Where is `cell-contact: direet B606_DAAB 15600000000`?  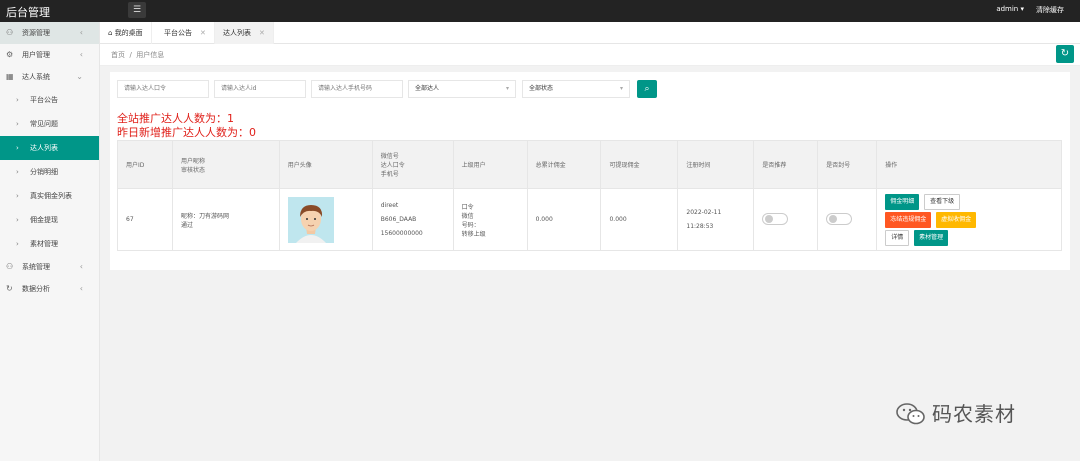 cell-contact: direet B606_DAAB 15600000000 is located at coordinates (412, 219).